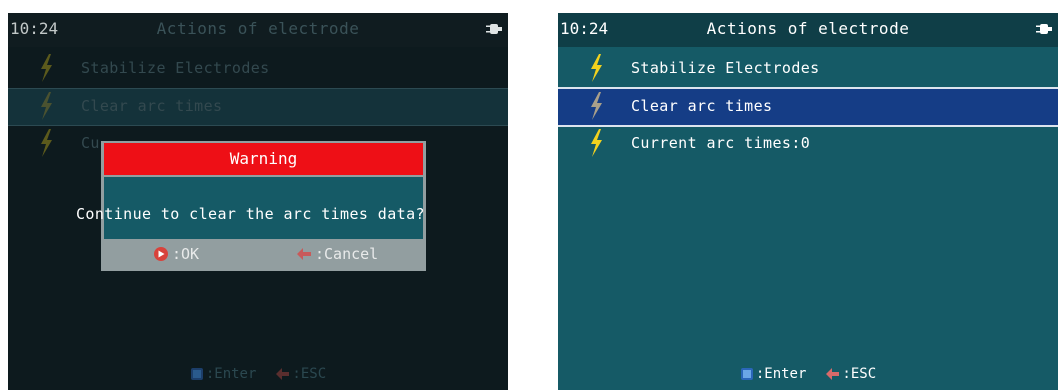  Describe the element at coordinates (250, 214) in the screenshot. I see `dialog-message: Continue to clear the arc times data?` at that location.